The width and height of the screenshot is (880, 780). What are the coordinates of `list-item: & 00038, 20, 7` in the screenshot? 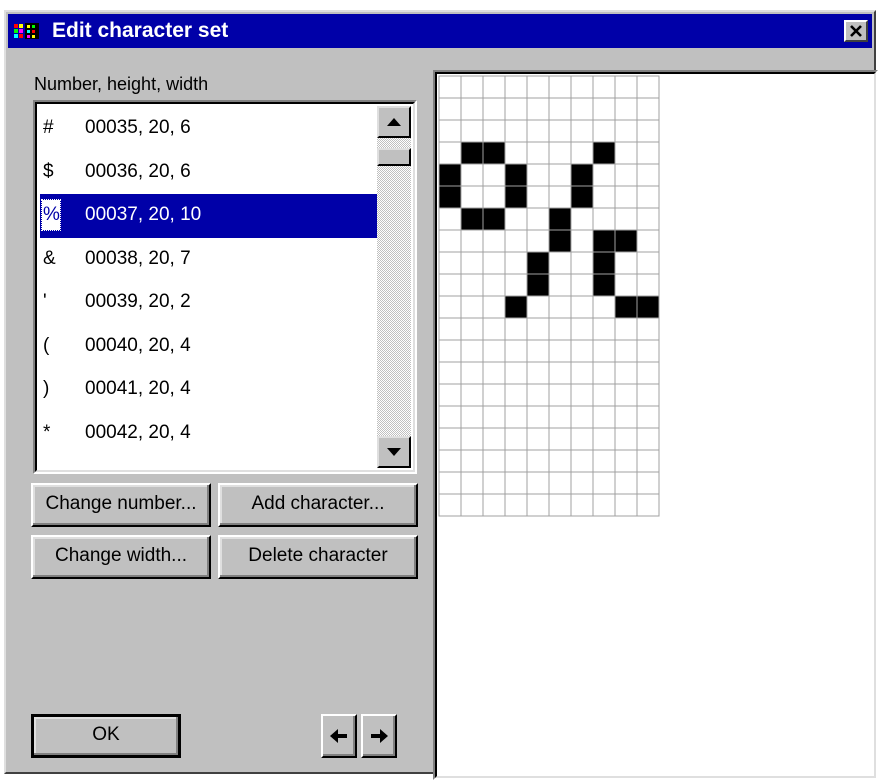 It's located at (209, 260).